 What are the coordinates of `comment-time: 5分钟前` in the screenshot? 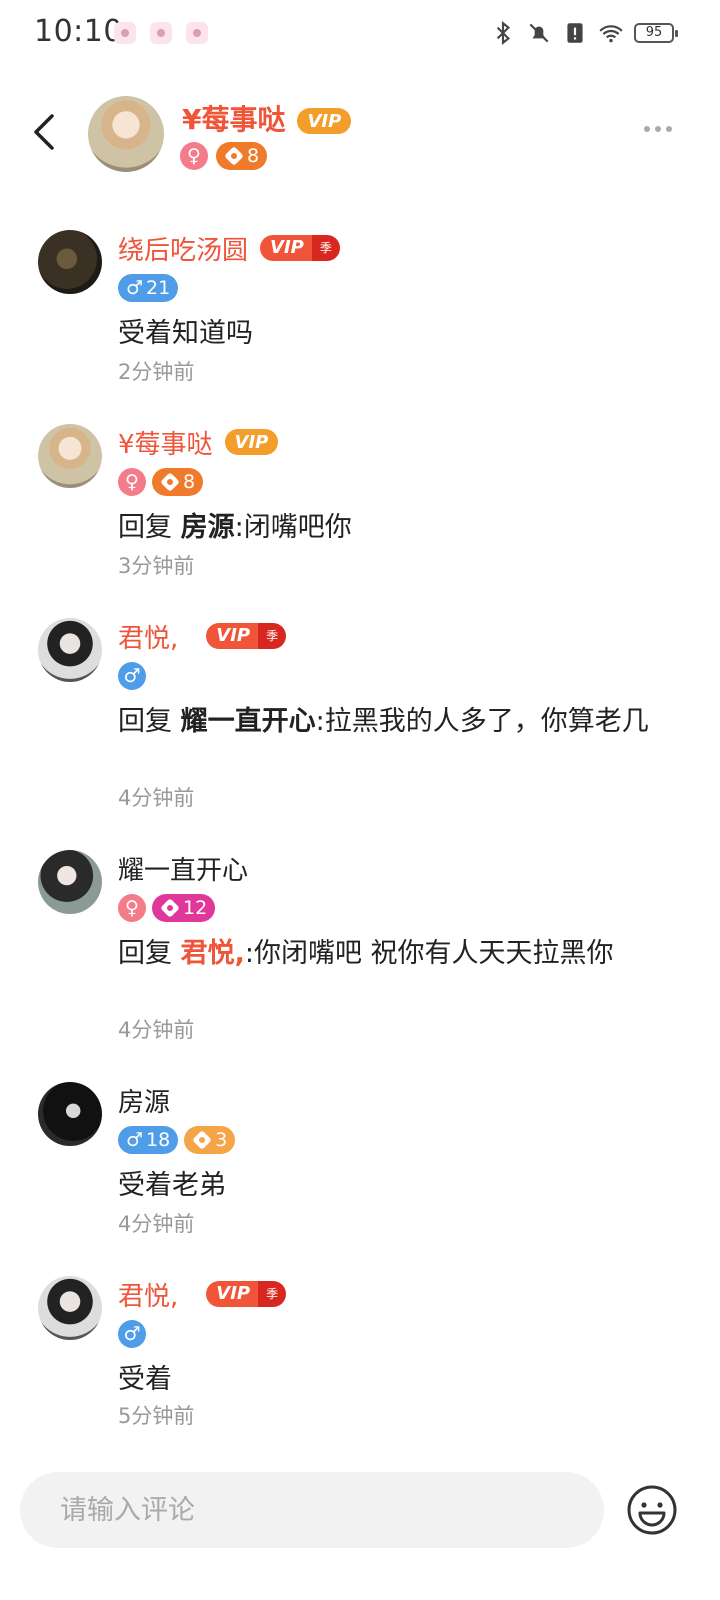 It's located at (156, 1416).